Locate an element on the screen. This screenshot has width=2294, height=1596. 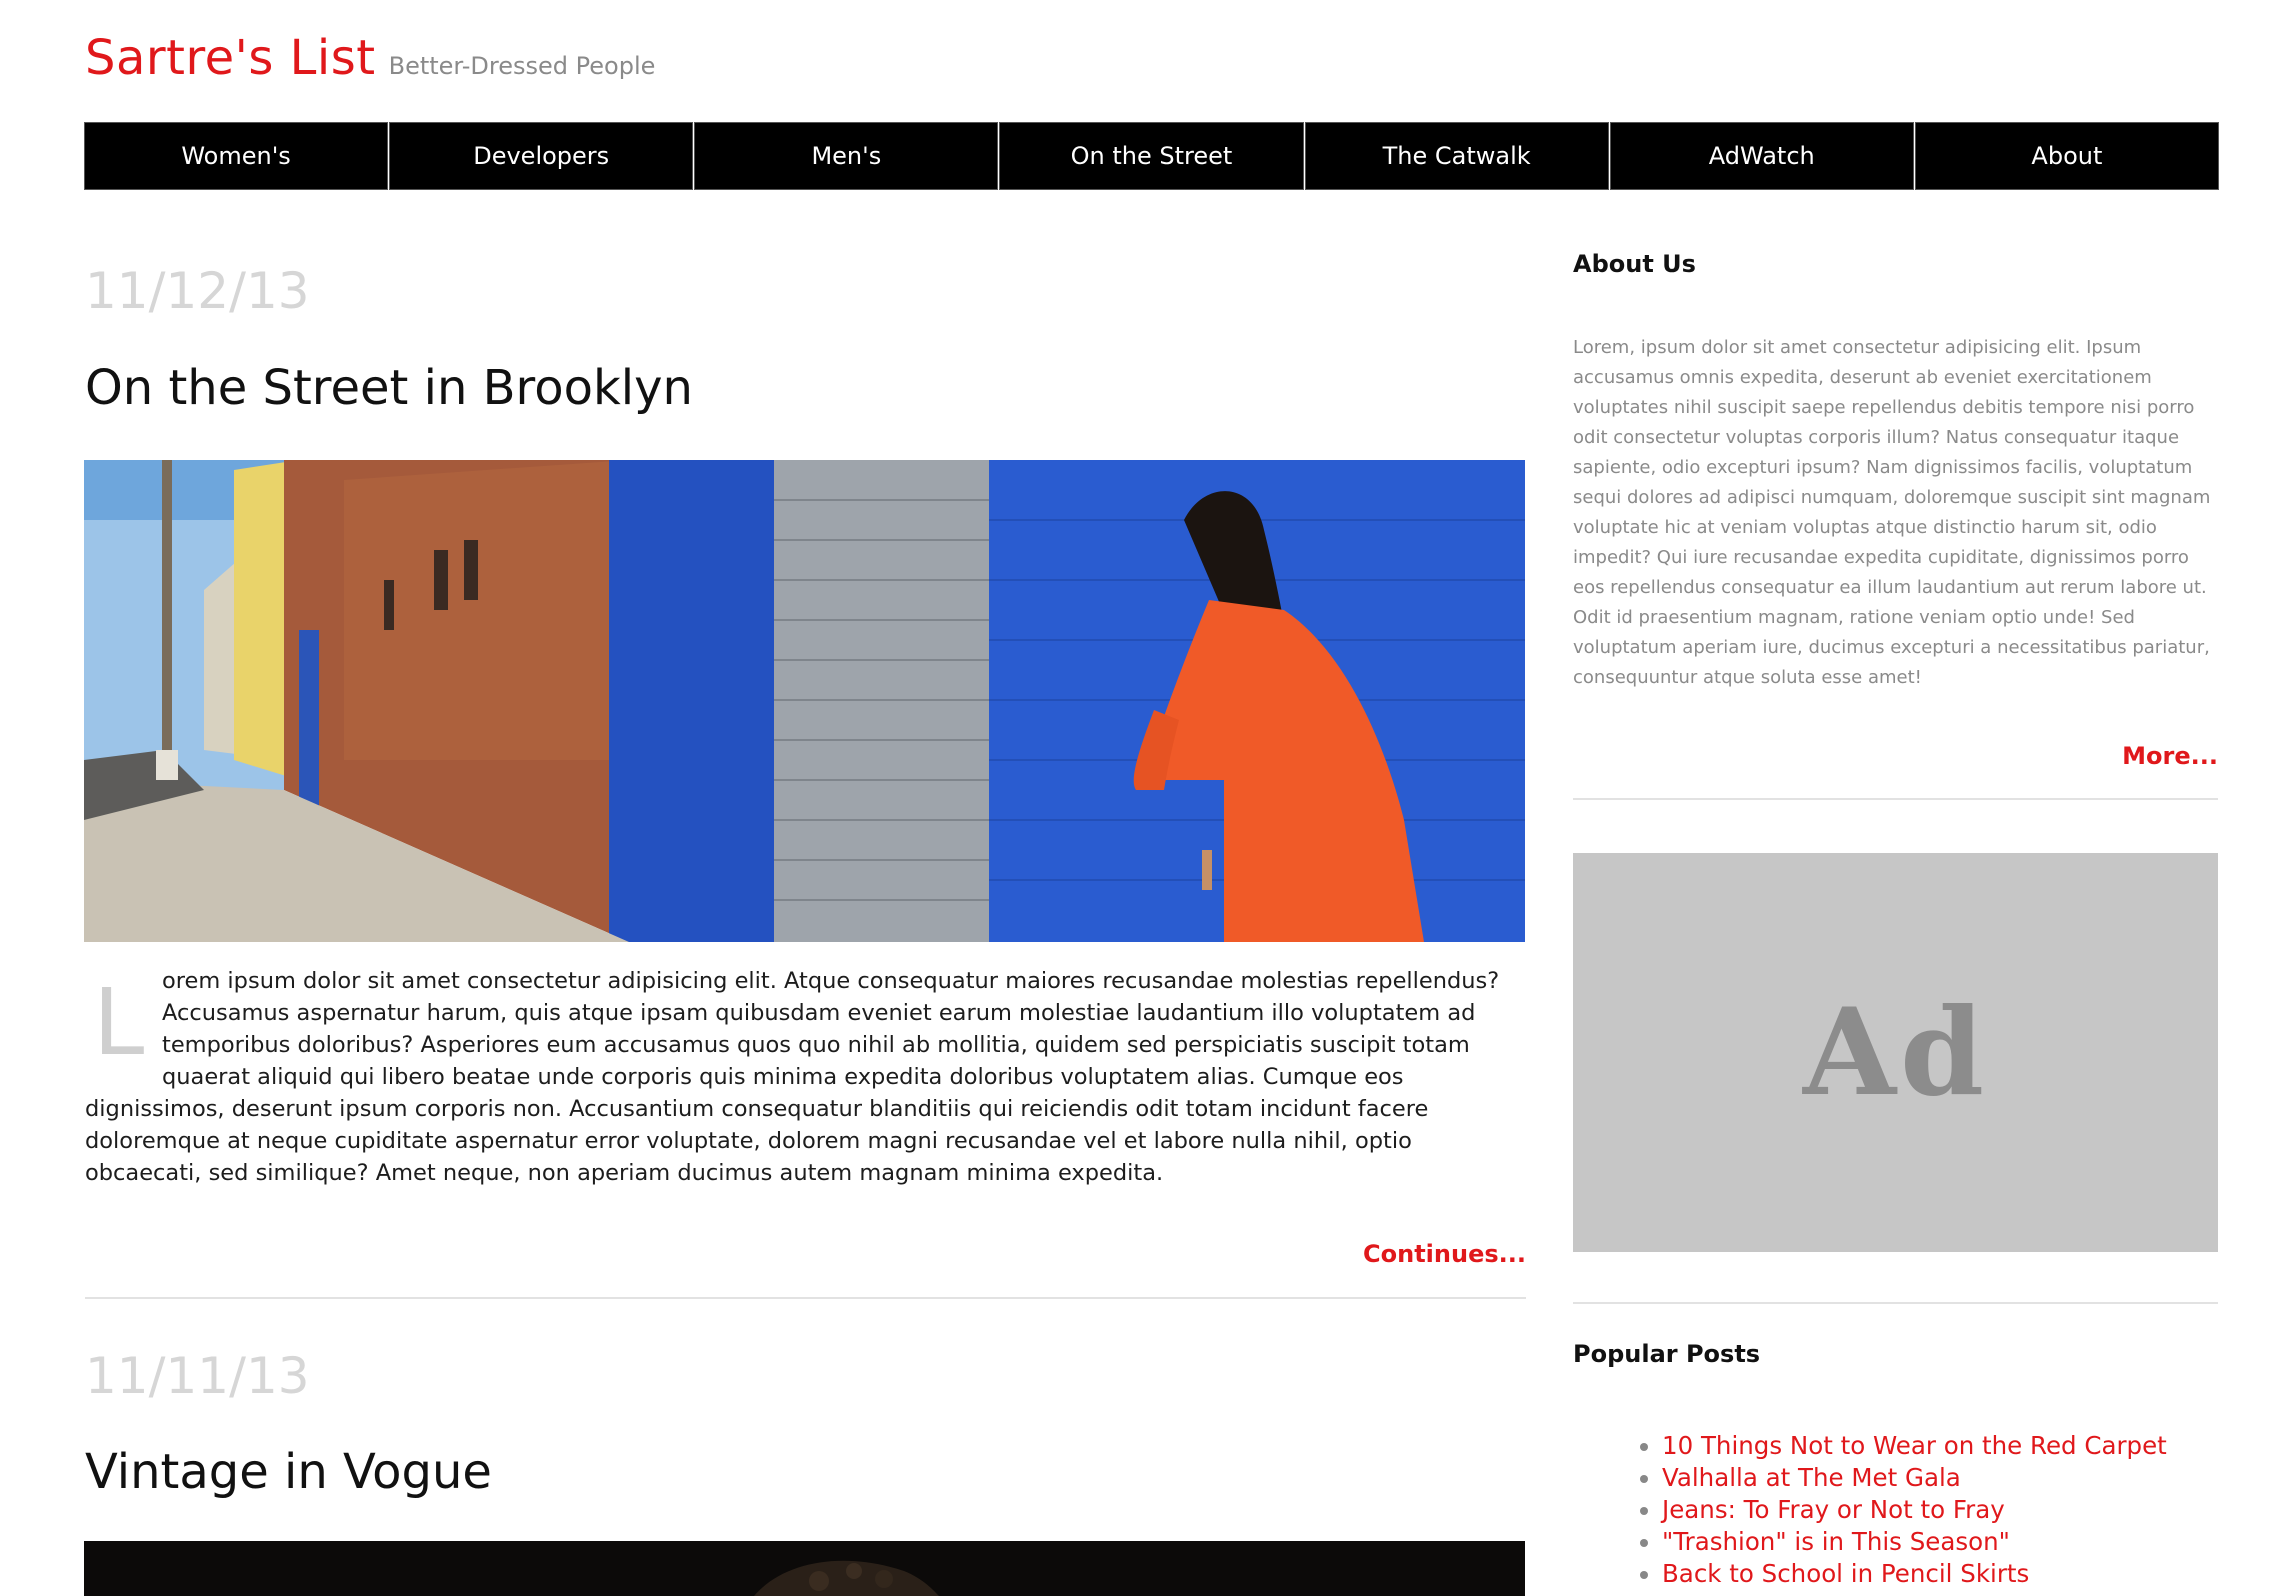
list-item: Jeans: To Fray or Not to Fray is located at coordinates (1914, 1510).